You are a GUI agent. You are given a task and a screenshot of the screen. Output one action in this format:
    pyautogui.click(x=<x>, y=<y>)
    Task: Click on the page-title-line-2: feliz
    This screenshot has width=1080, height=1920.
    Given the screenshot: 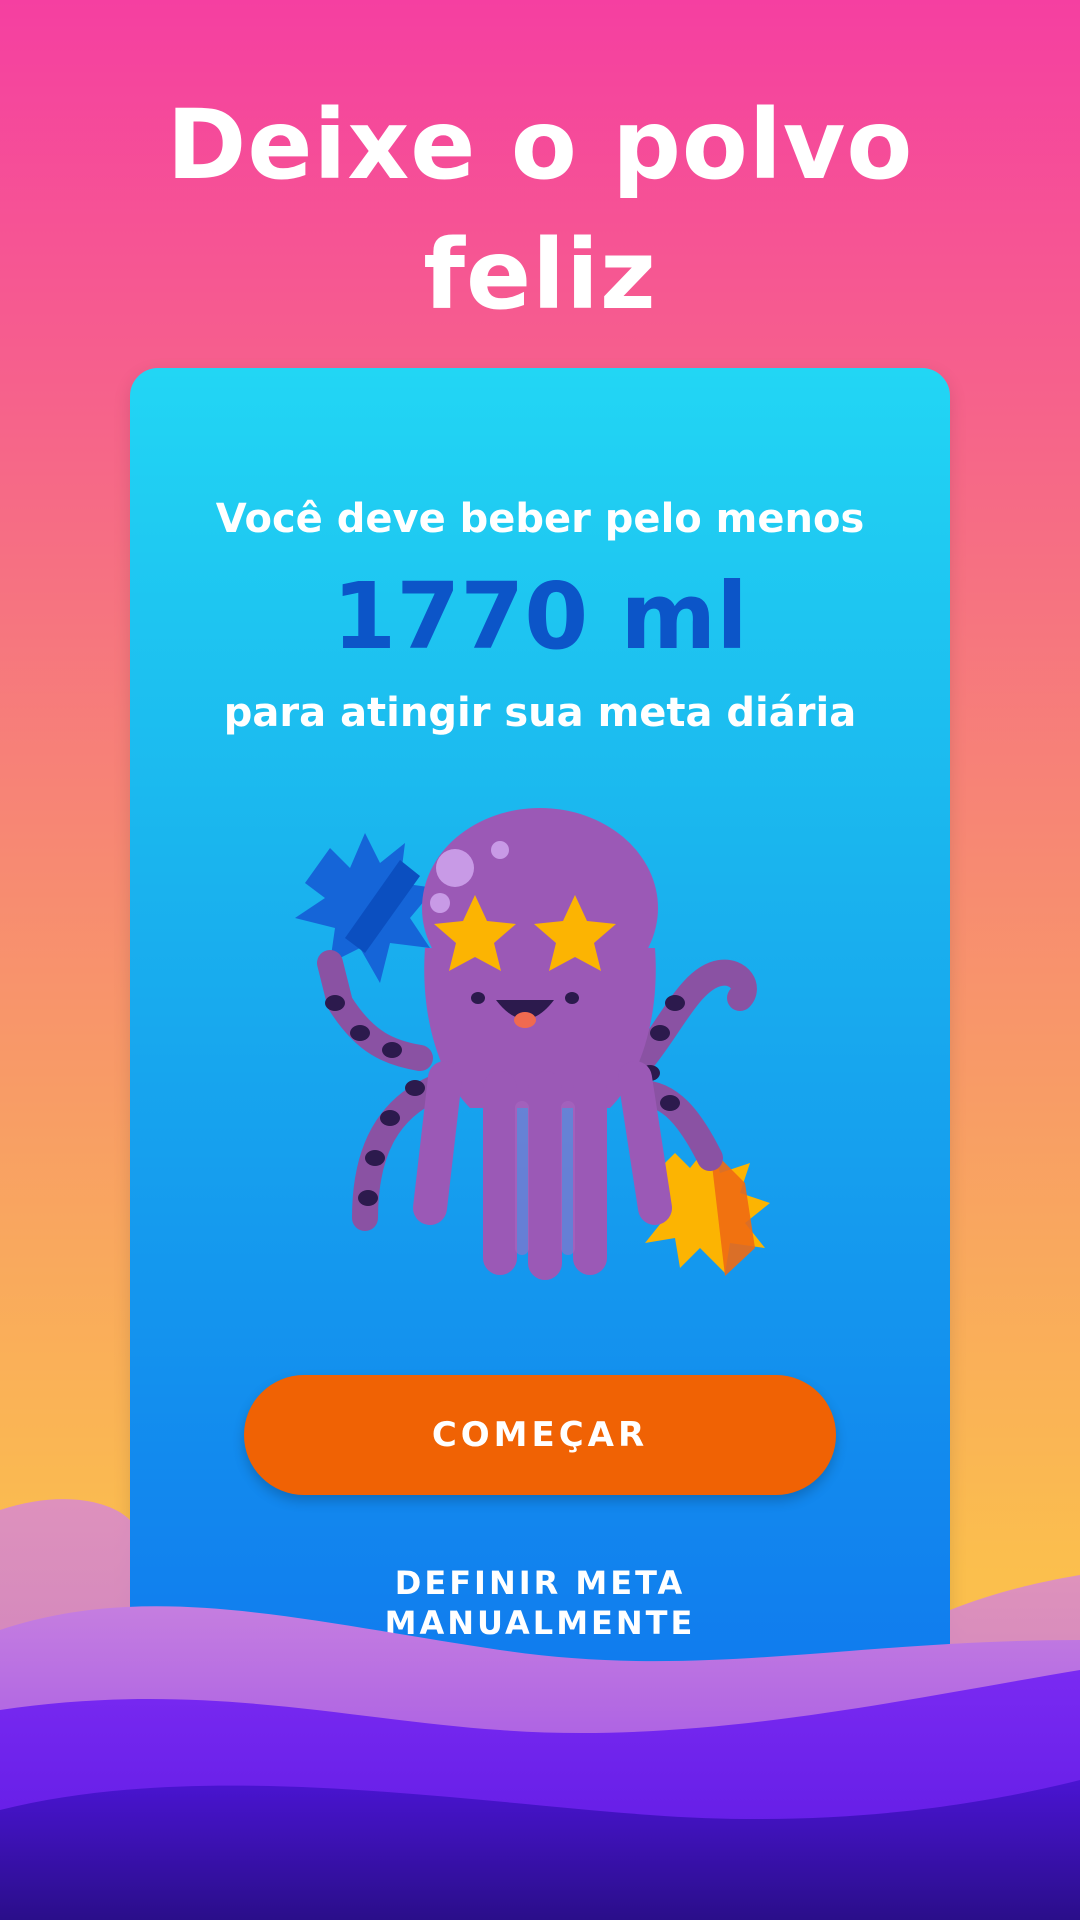 What is the action you would take?
    pyautogui.click(x=540, y=275)
    